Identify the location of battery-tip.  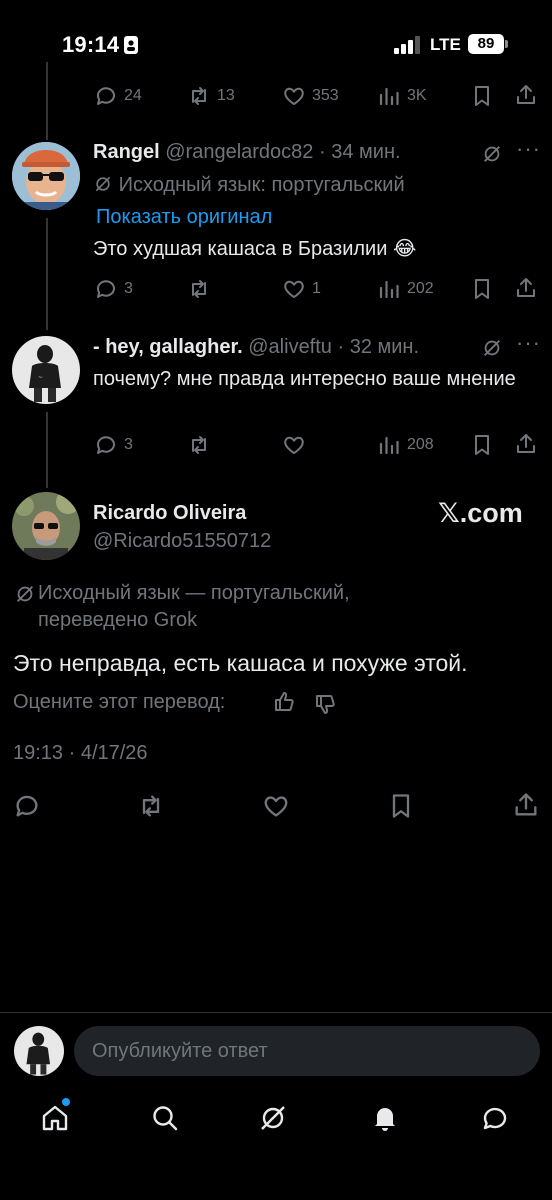
(506, 44).